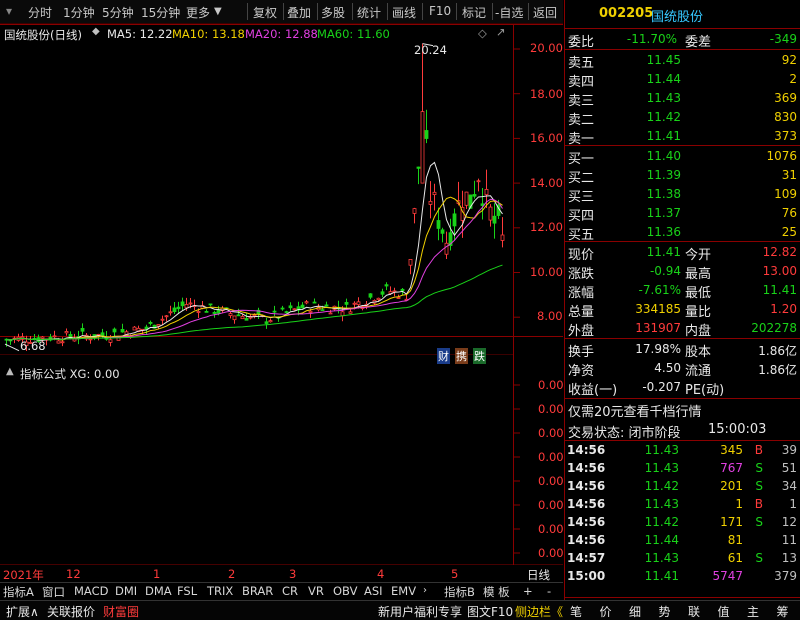  What do you see at coordinates (443, 356) in the screenshot?
I see `finance-badge: 财` at bounding box center [443, 356].